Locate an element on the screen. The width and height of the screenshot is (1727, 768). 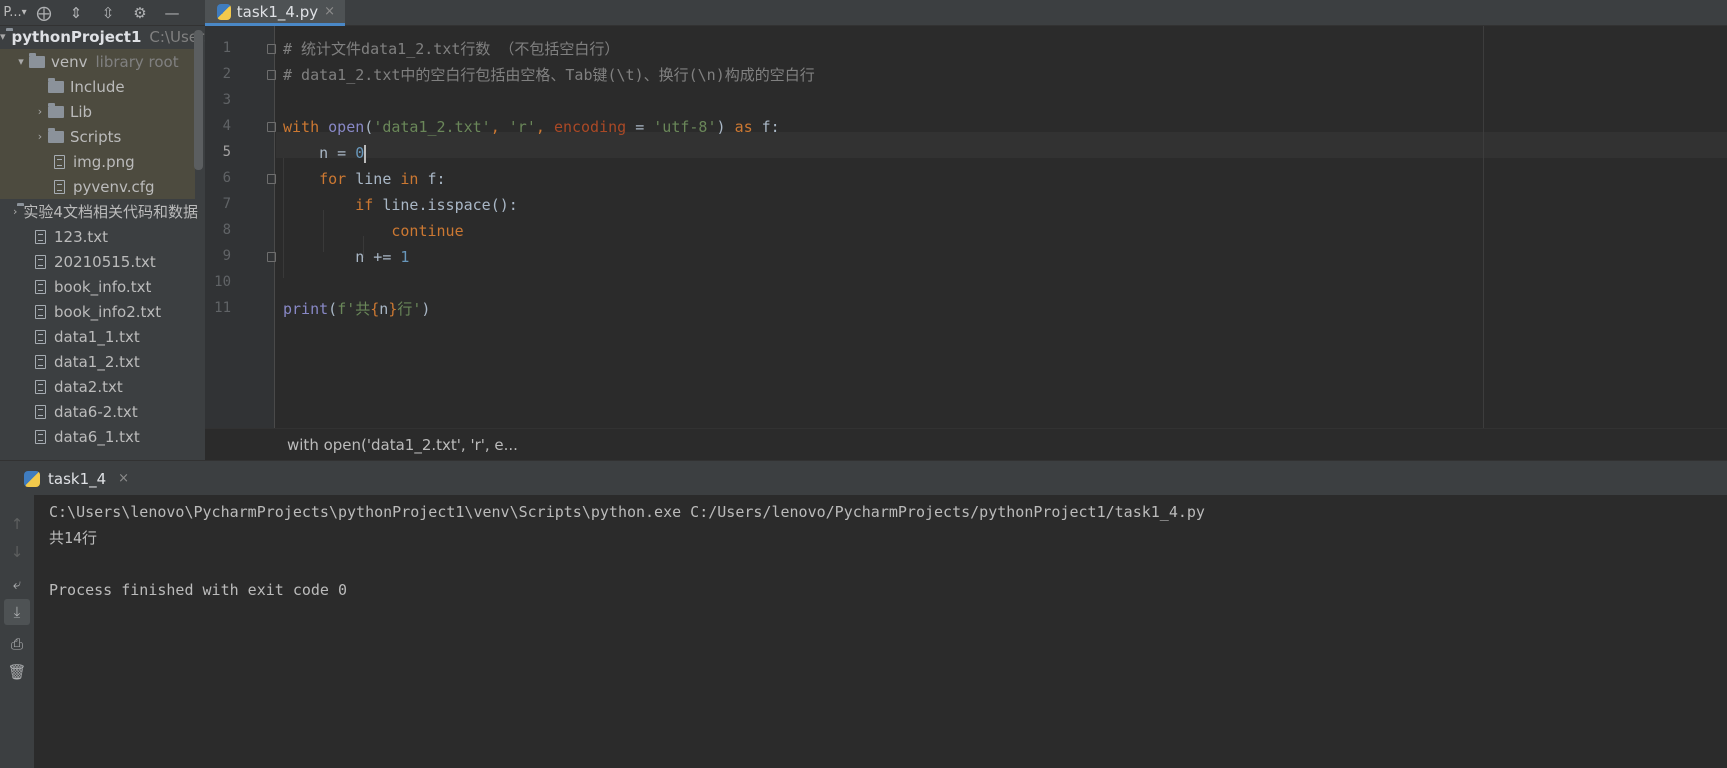
locate-icon: ⨁ is located at coordinates (44, 13).